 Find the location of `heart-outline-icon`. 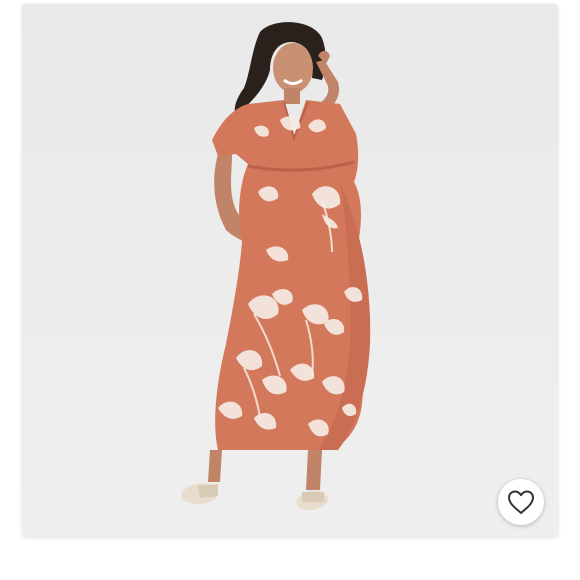

heart-outline-icon is located at coordinates (521, 502).